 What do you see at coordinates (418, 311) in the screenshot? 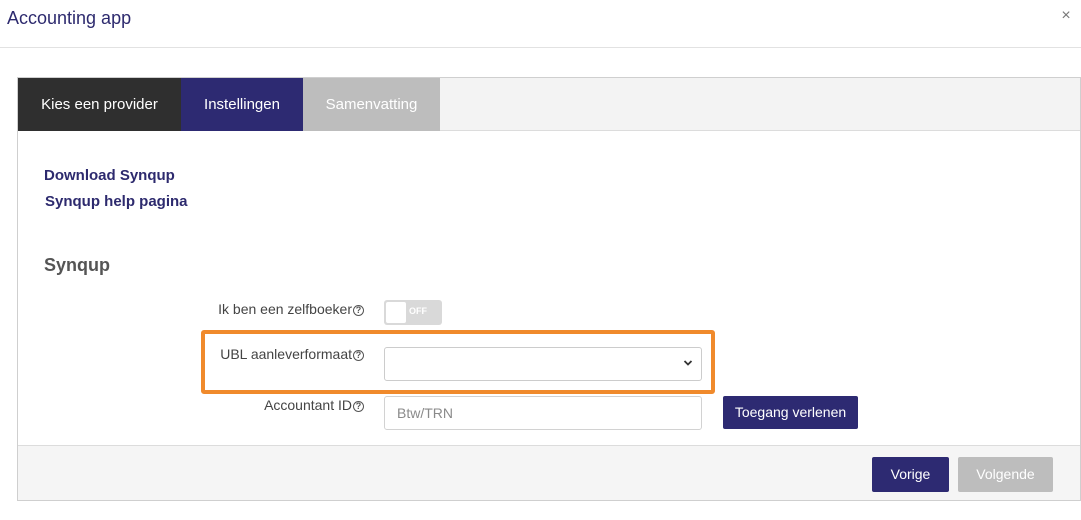
I see `toggle-state-text: OFF` at bounding box center [418, 311].